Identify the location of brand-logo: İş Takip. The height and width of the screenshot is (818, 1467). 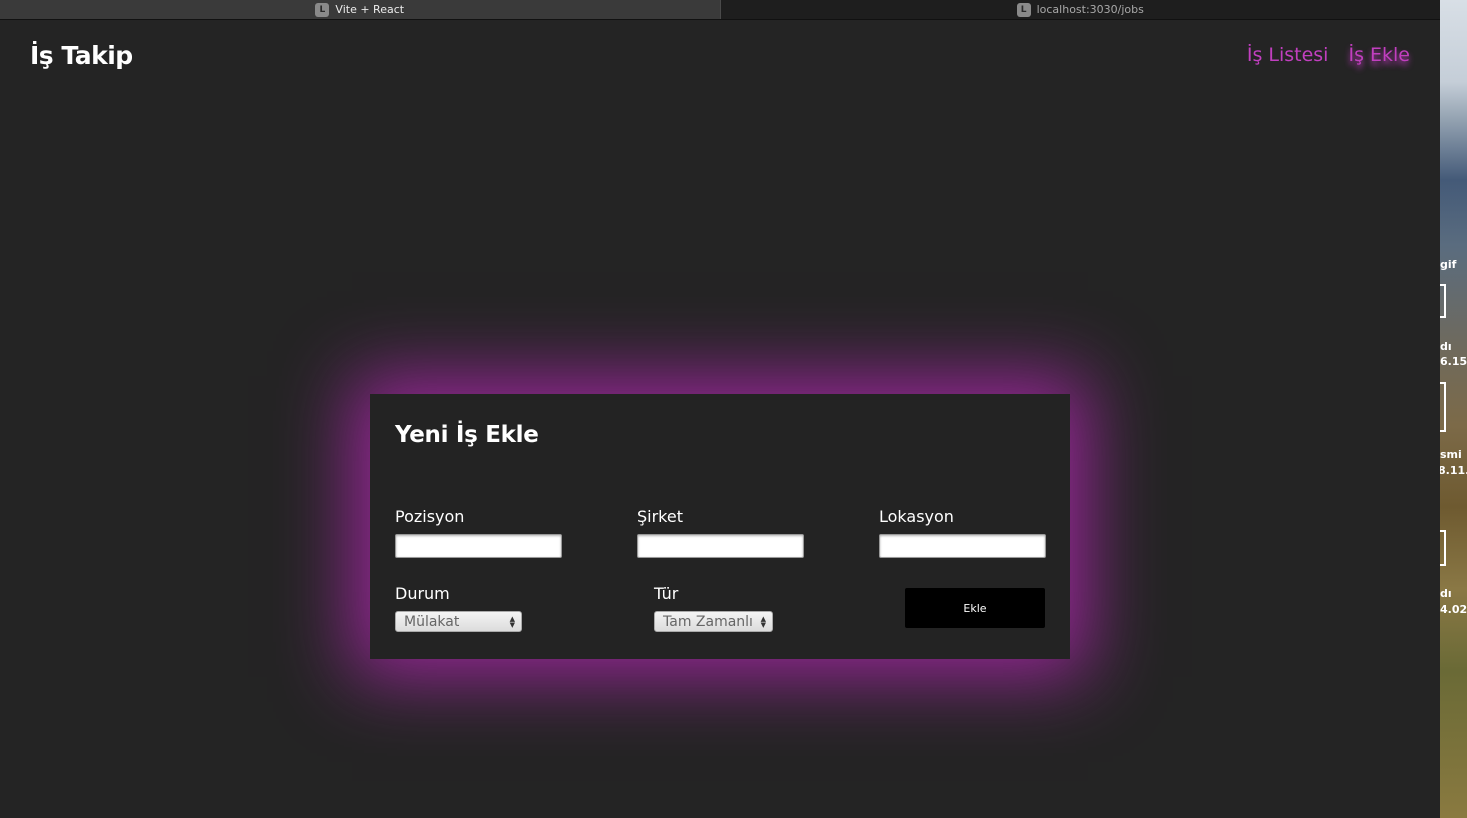
(81, 55).